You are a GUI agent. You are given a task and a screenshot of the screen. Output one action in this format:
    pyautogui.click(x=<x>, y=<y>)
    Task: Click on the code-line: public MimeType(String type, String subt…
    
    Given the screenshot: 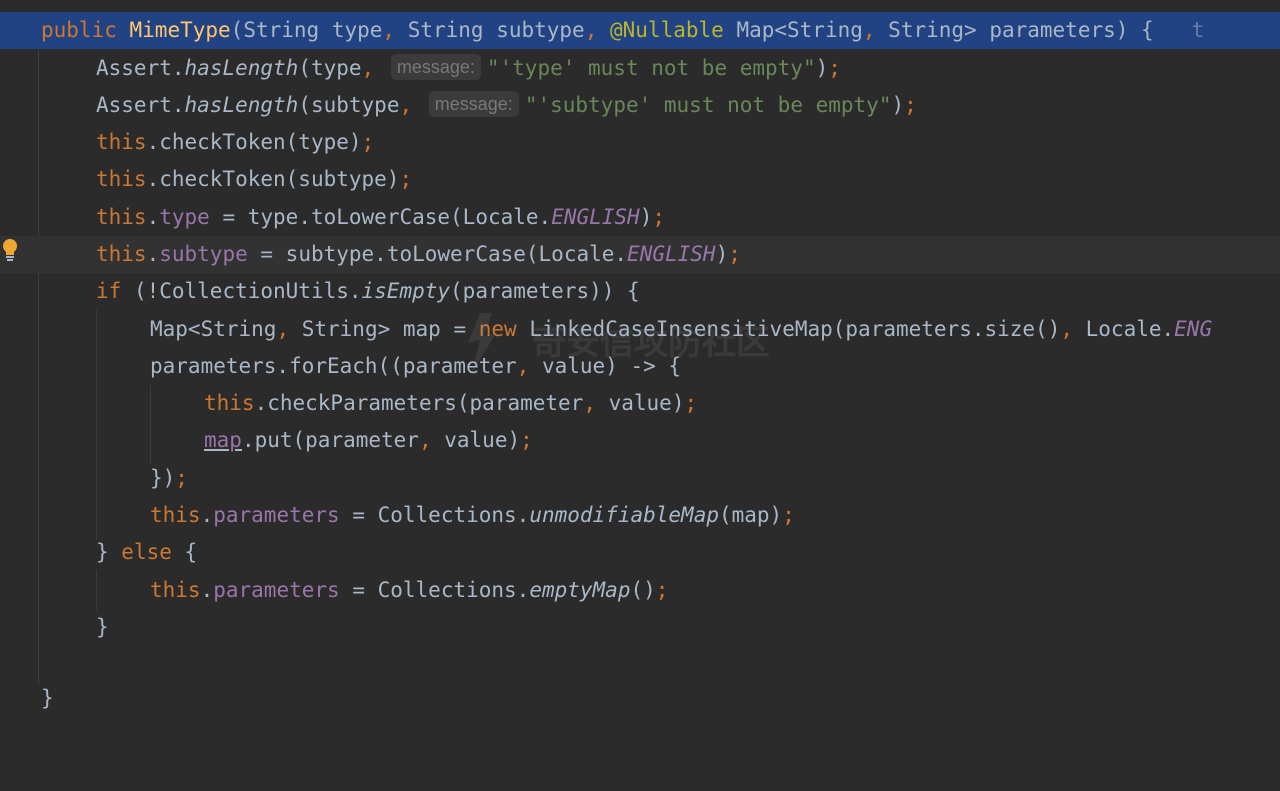 What is the action you would take?
    pyautogui.click(x=640, y=30)
    